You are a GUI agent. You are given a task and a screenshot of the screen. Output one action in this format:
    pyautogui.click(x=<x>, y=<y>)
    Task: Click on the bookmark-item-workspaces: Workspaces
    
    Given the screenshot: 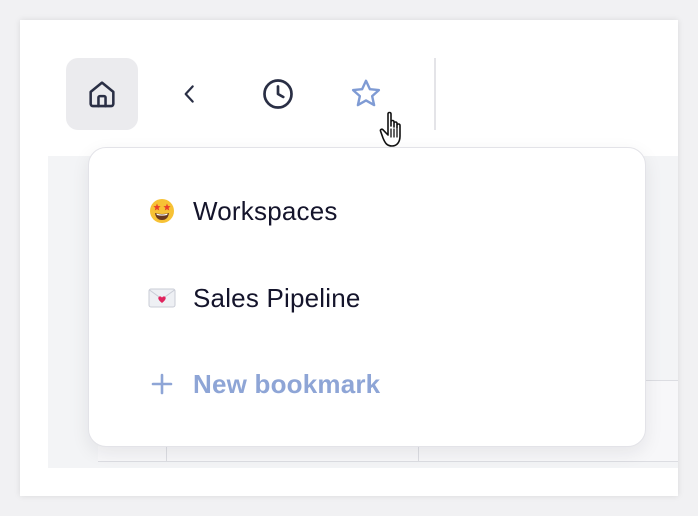 What is the action you would take?
    pyautogui.click(x=242, y=211)
    